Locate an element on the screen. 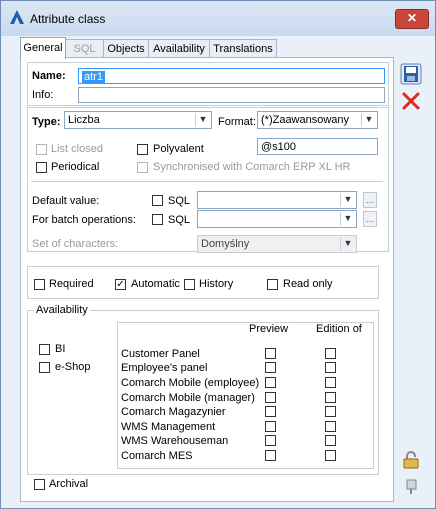 The image size is (436, 509). eshop-checkbox is located at coordinates (44, 367).